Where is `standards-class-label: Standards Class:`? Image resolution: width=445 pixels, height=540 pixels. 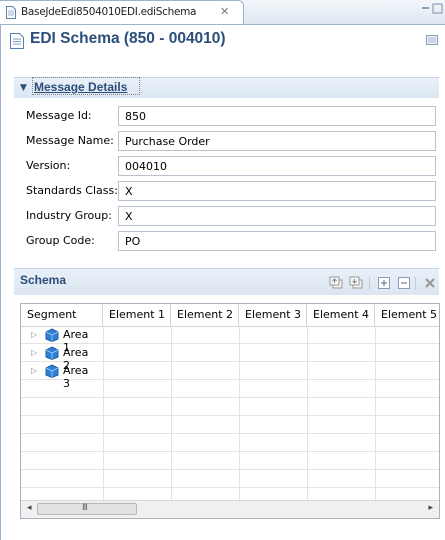
standards-class-label: Standards Class: is located at coordinates (72, 190).